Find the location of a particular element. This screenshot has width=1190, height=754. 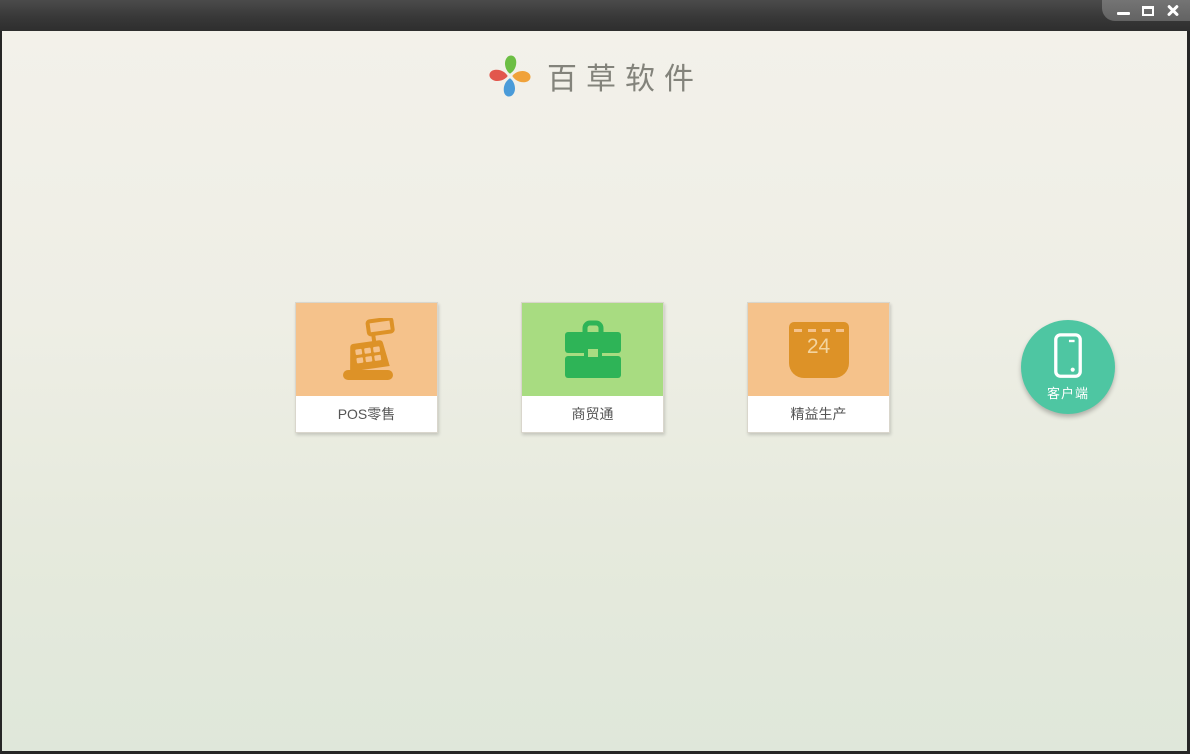

close-button is located at coordinates (1173, 11).